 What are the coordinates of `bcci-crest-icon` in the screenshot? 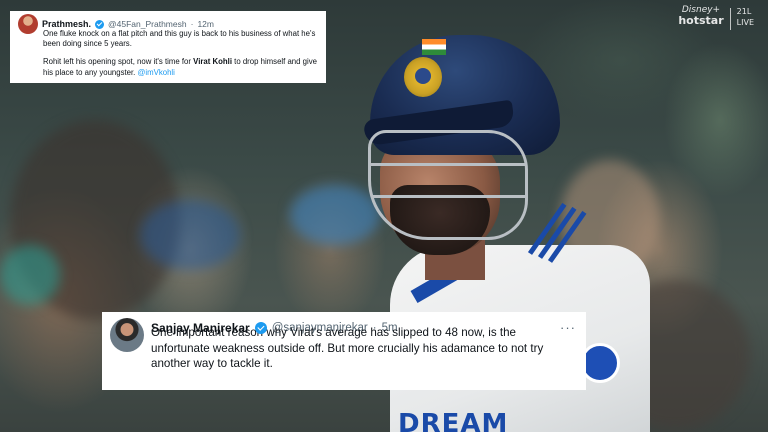 It's located at (423, 77).